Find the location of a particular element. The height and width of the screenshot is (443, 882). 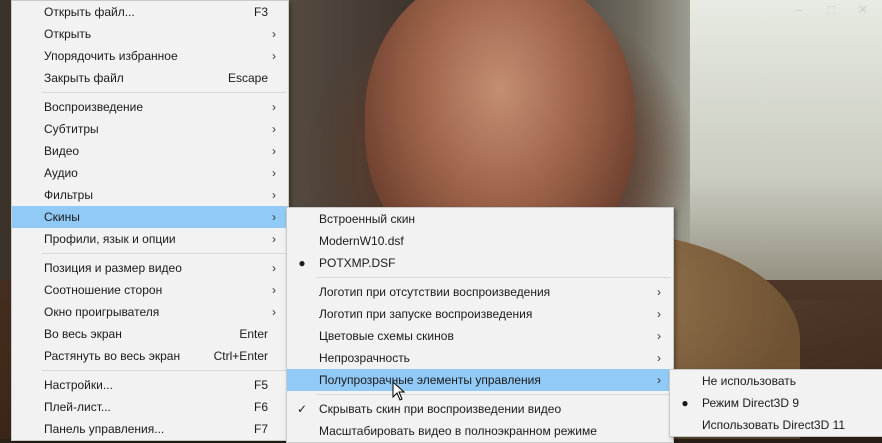

menu-item-label: Открыть is located at coordinates (68, 34).